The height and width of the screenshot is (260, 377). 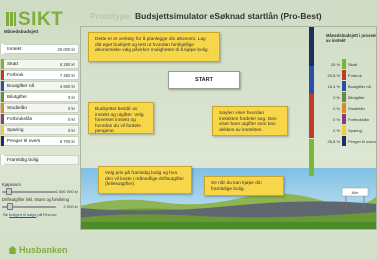 What do you see at coordinates (39, 75) in the screenshot?
I see `budget-row: Forbruk 7 450 kr` at bounding box center [39, 75].